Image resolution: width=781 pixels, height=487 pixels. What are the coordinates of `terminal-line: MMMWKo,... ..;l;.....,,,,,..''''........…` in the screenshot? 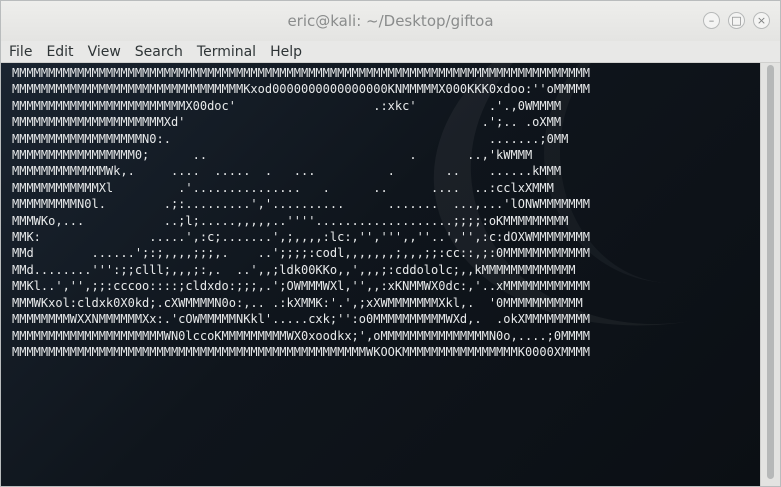 It's located at (290, 220).